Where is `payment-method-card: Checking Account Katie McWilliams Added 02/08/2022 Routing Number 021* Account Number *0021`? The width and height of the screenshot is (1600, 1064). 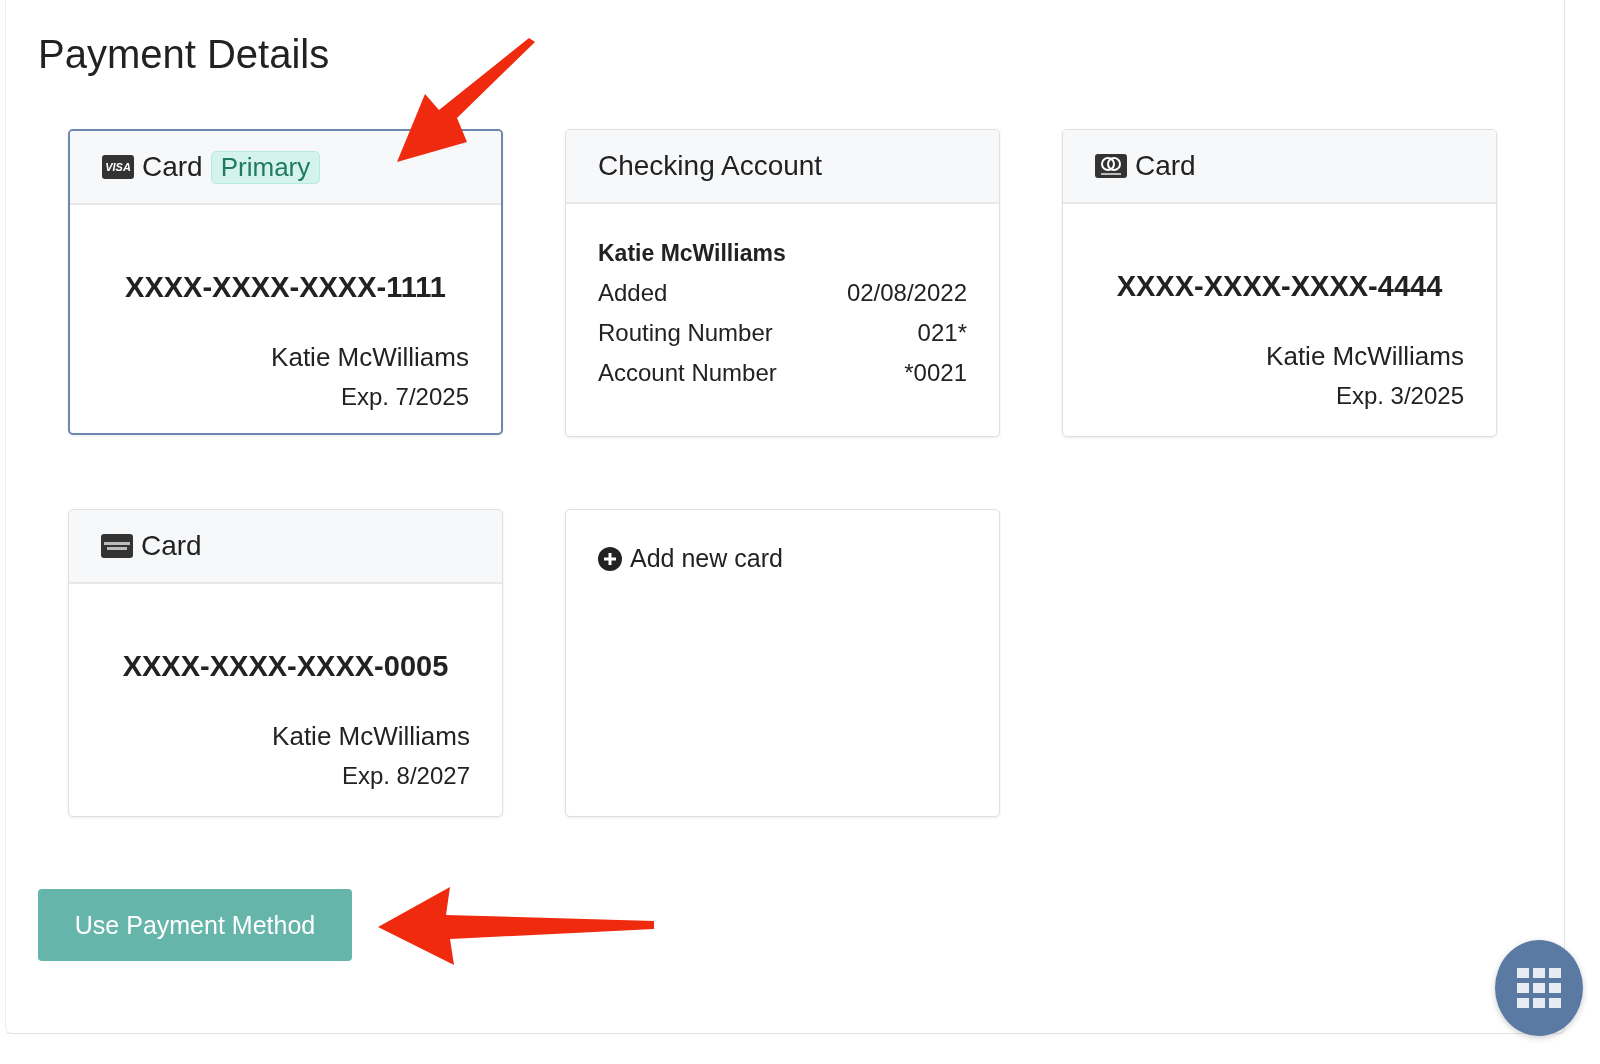
payment-method-card: Checking Account Katie McWilliams Added 02/08/2022 Routing Number 021* Account Number *0021 is located at coordinates (782, 283).